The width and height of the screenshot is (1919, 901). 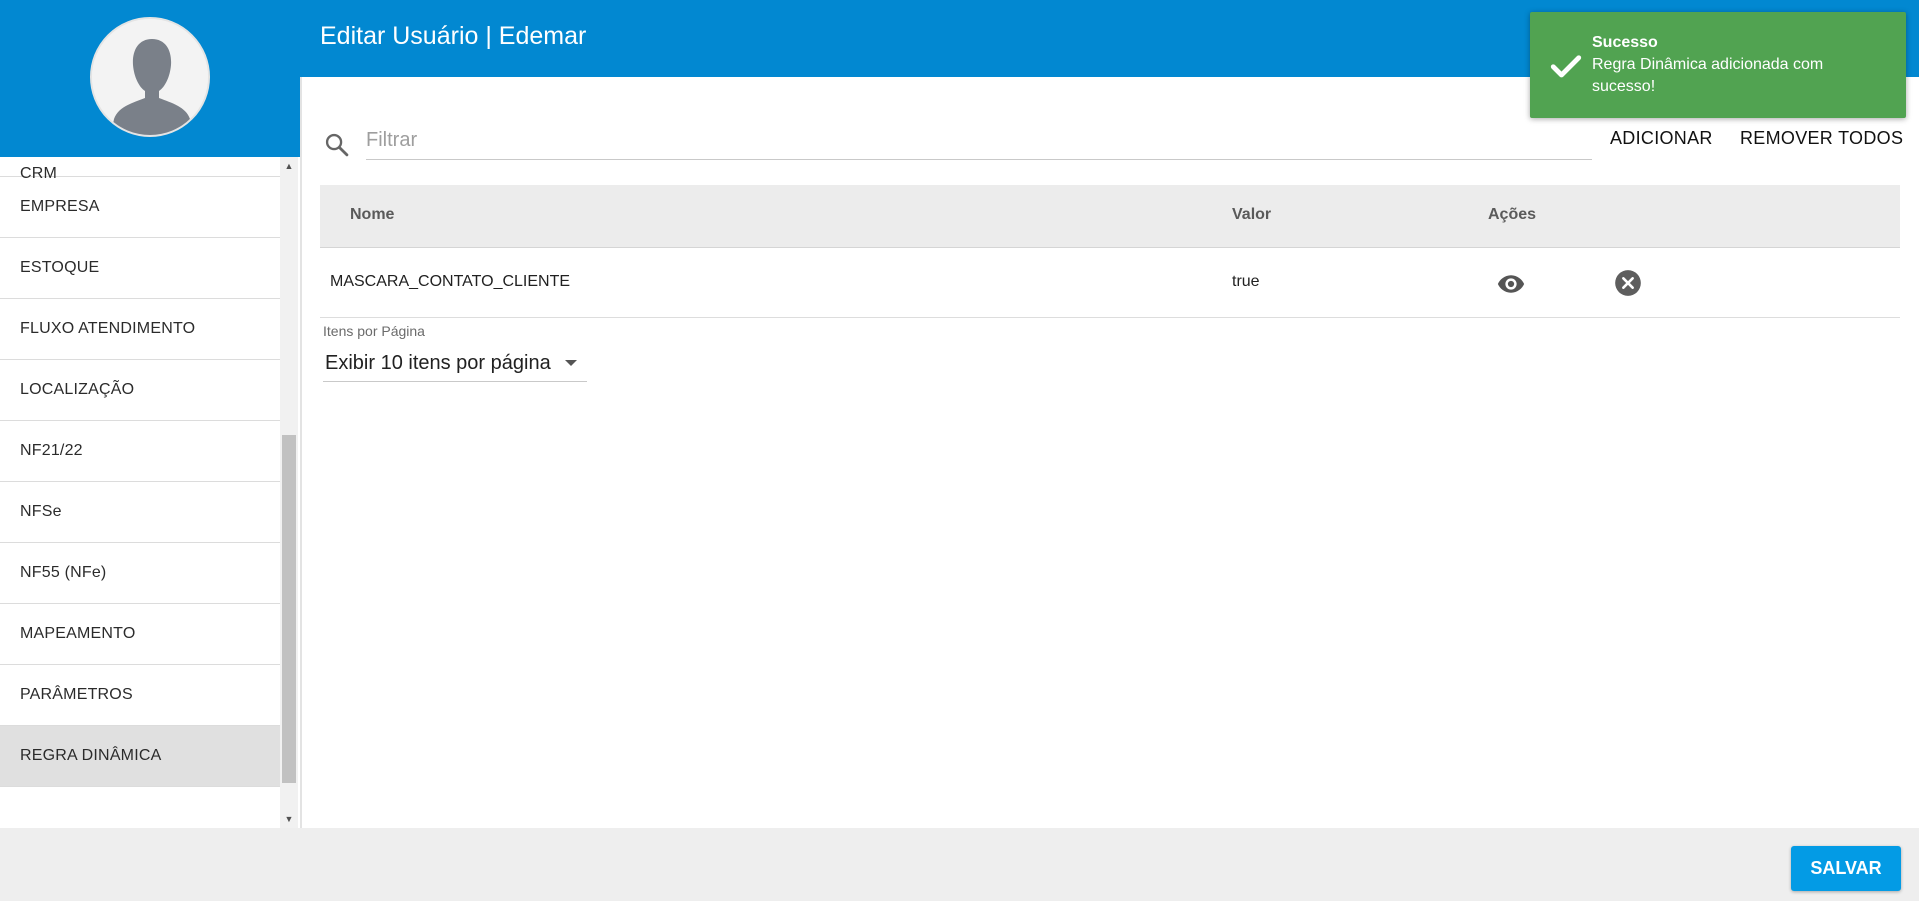 I want to click on sidebar-item-label: REGRA DINÂMICA, so click(x=91, y=755).